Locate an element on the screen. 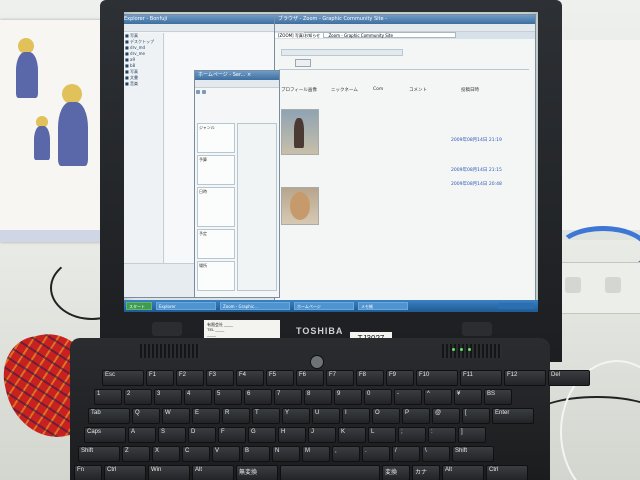  key: L is located at coordinates (382, 435).